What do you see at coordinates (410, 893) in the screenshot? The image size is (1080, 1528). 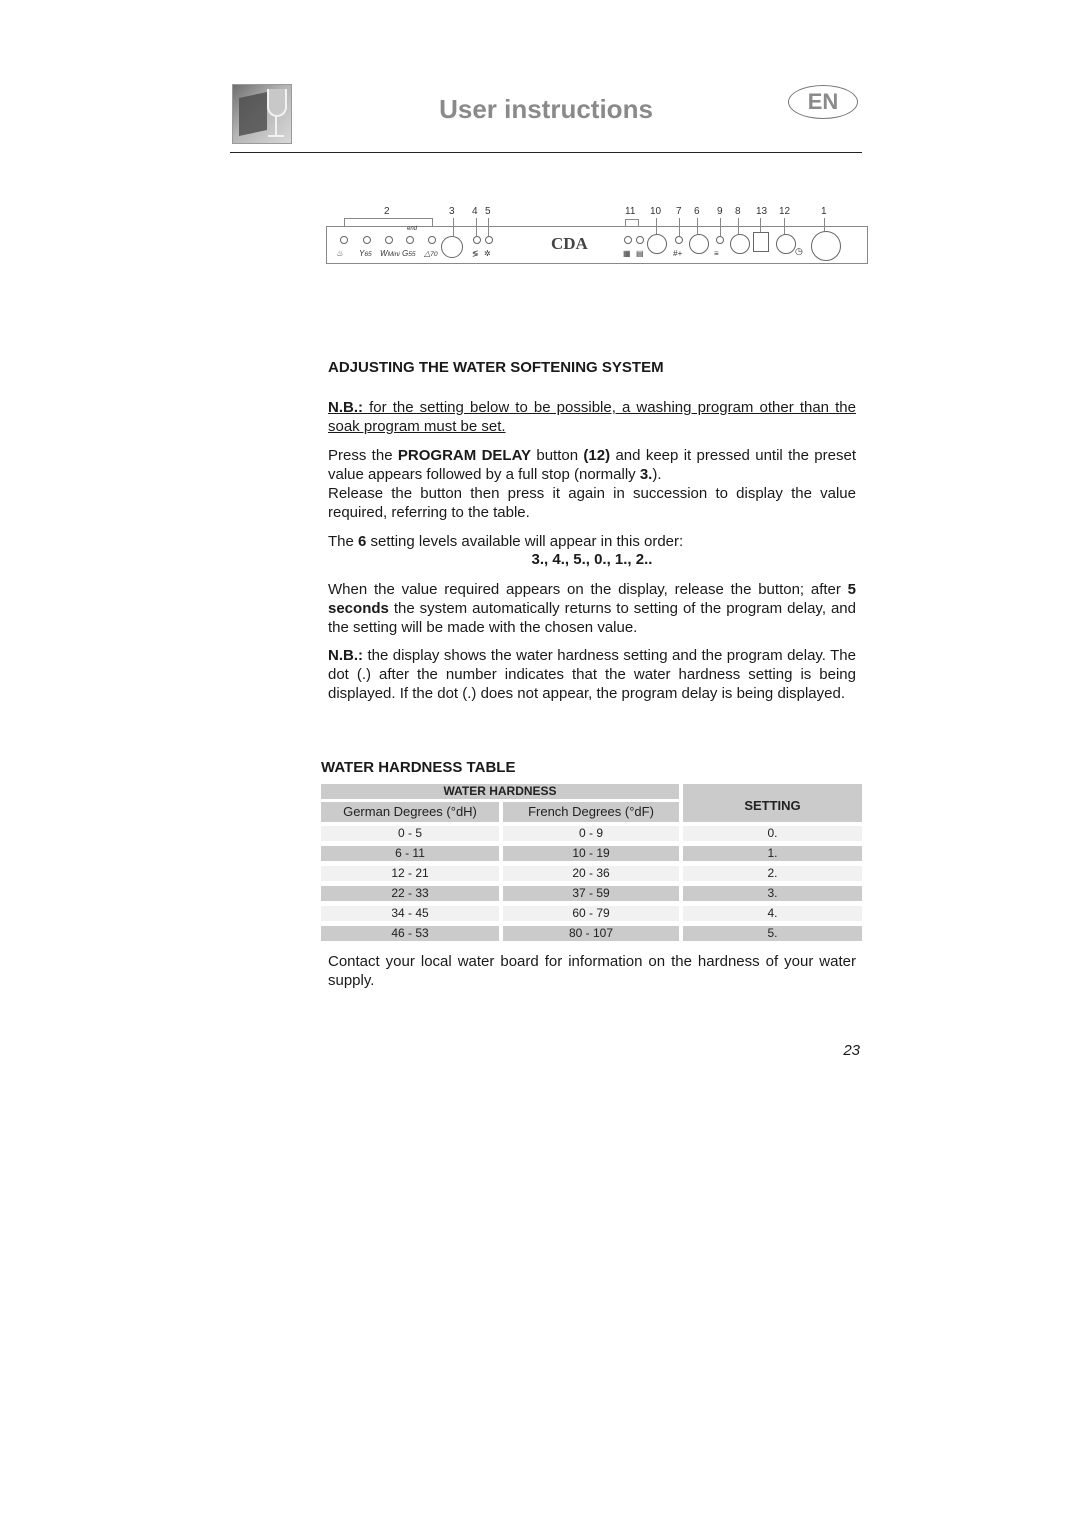 I see `table-cell-german: 22 - 33` at bounding box center [410, 893].